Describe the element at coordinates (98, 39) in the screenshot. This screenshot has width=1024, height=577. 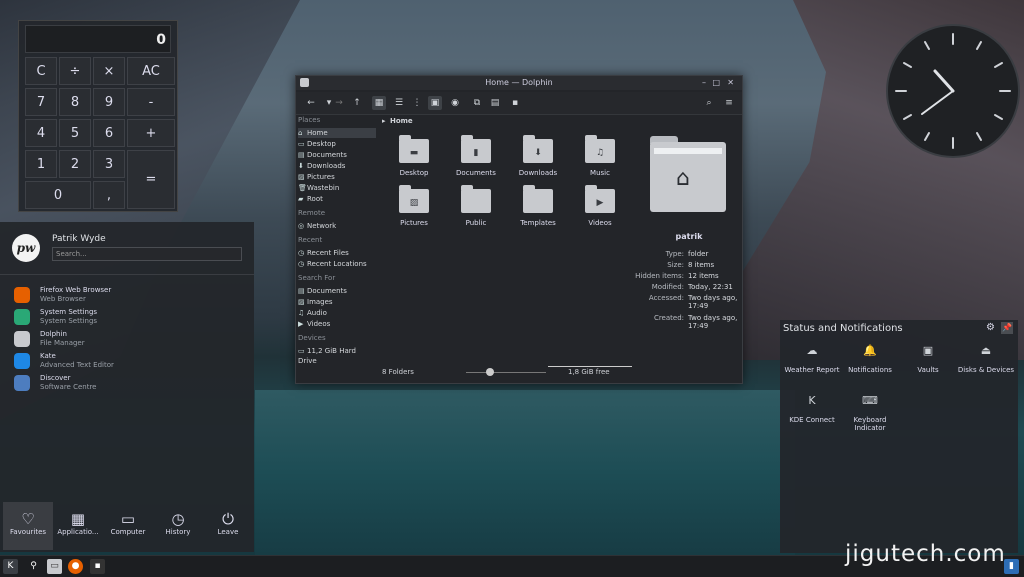
I see `calculator-display: 0` at that location.